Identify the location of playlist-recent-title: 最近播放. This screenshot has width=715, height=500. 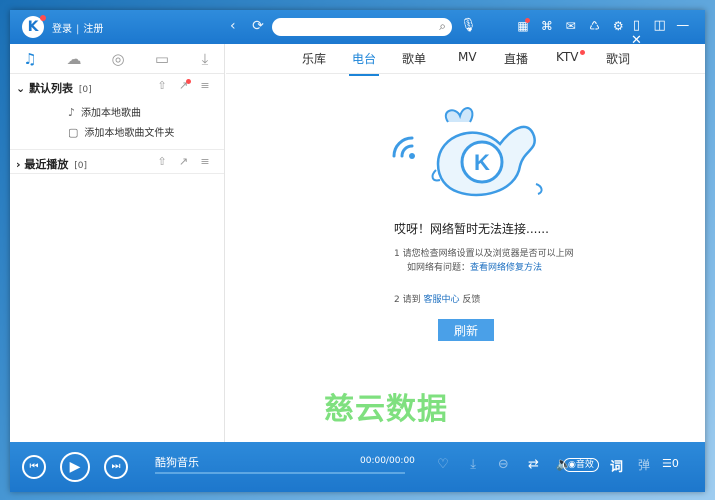
(46, 164).